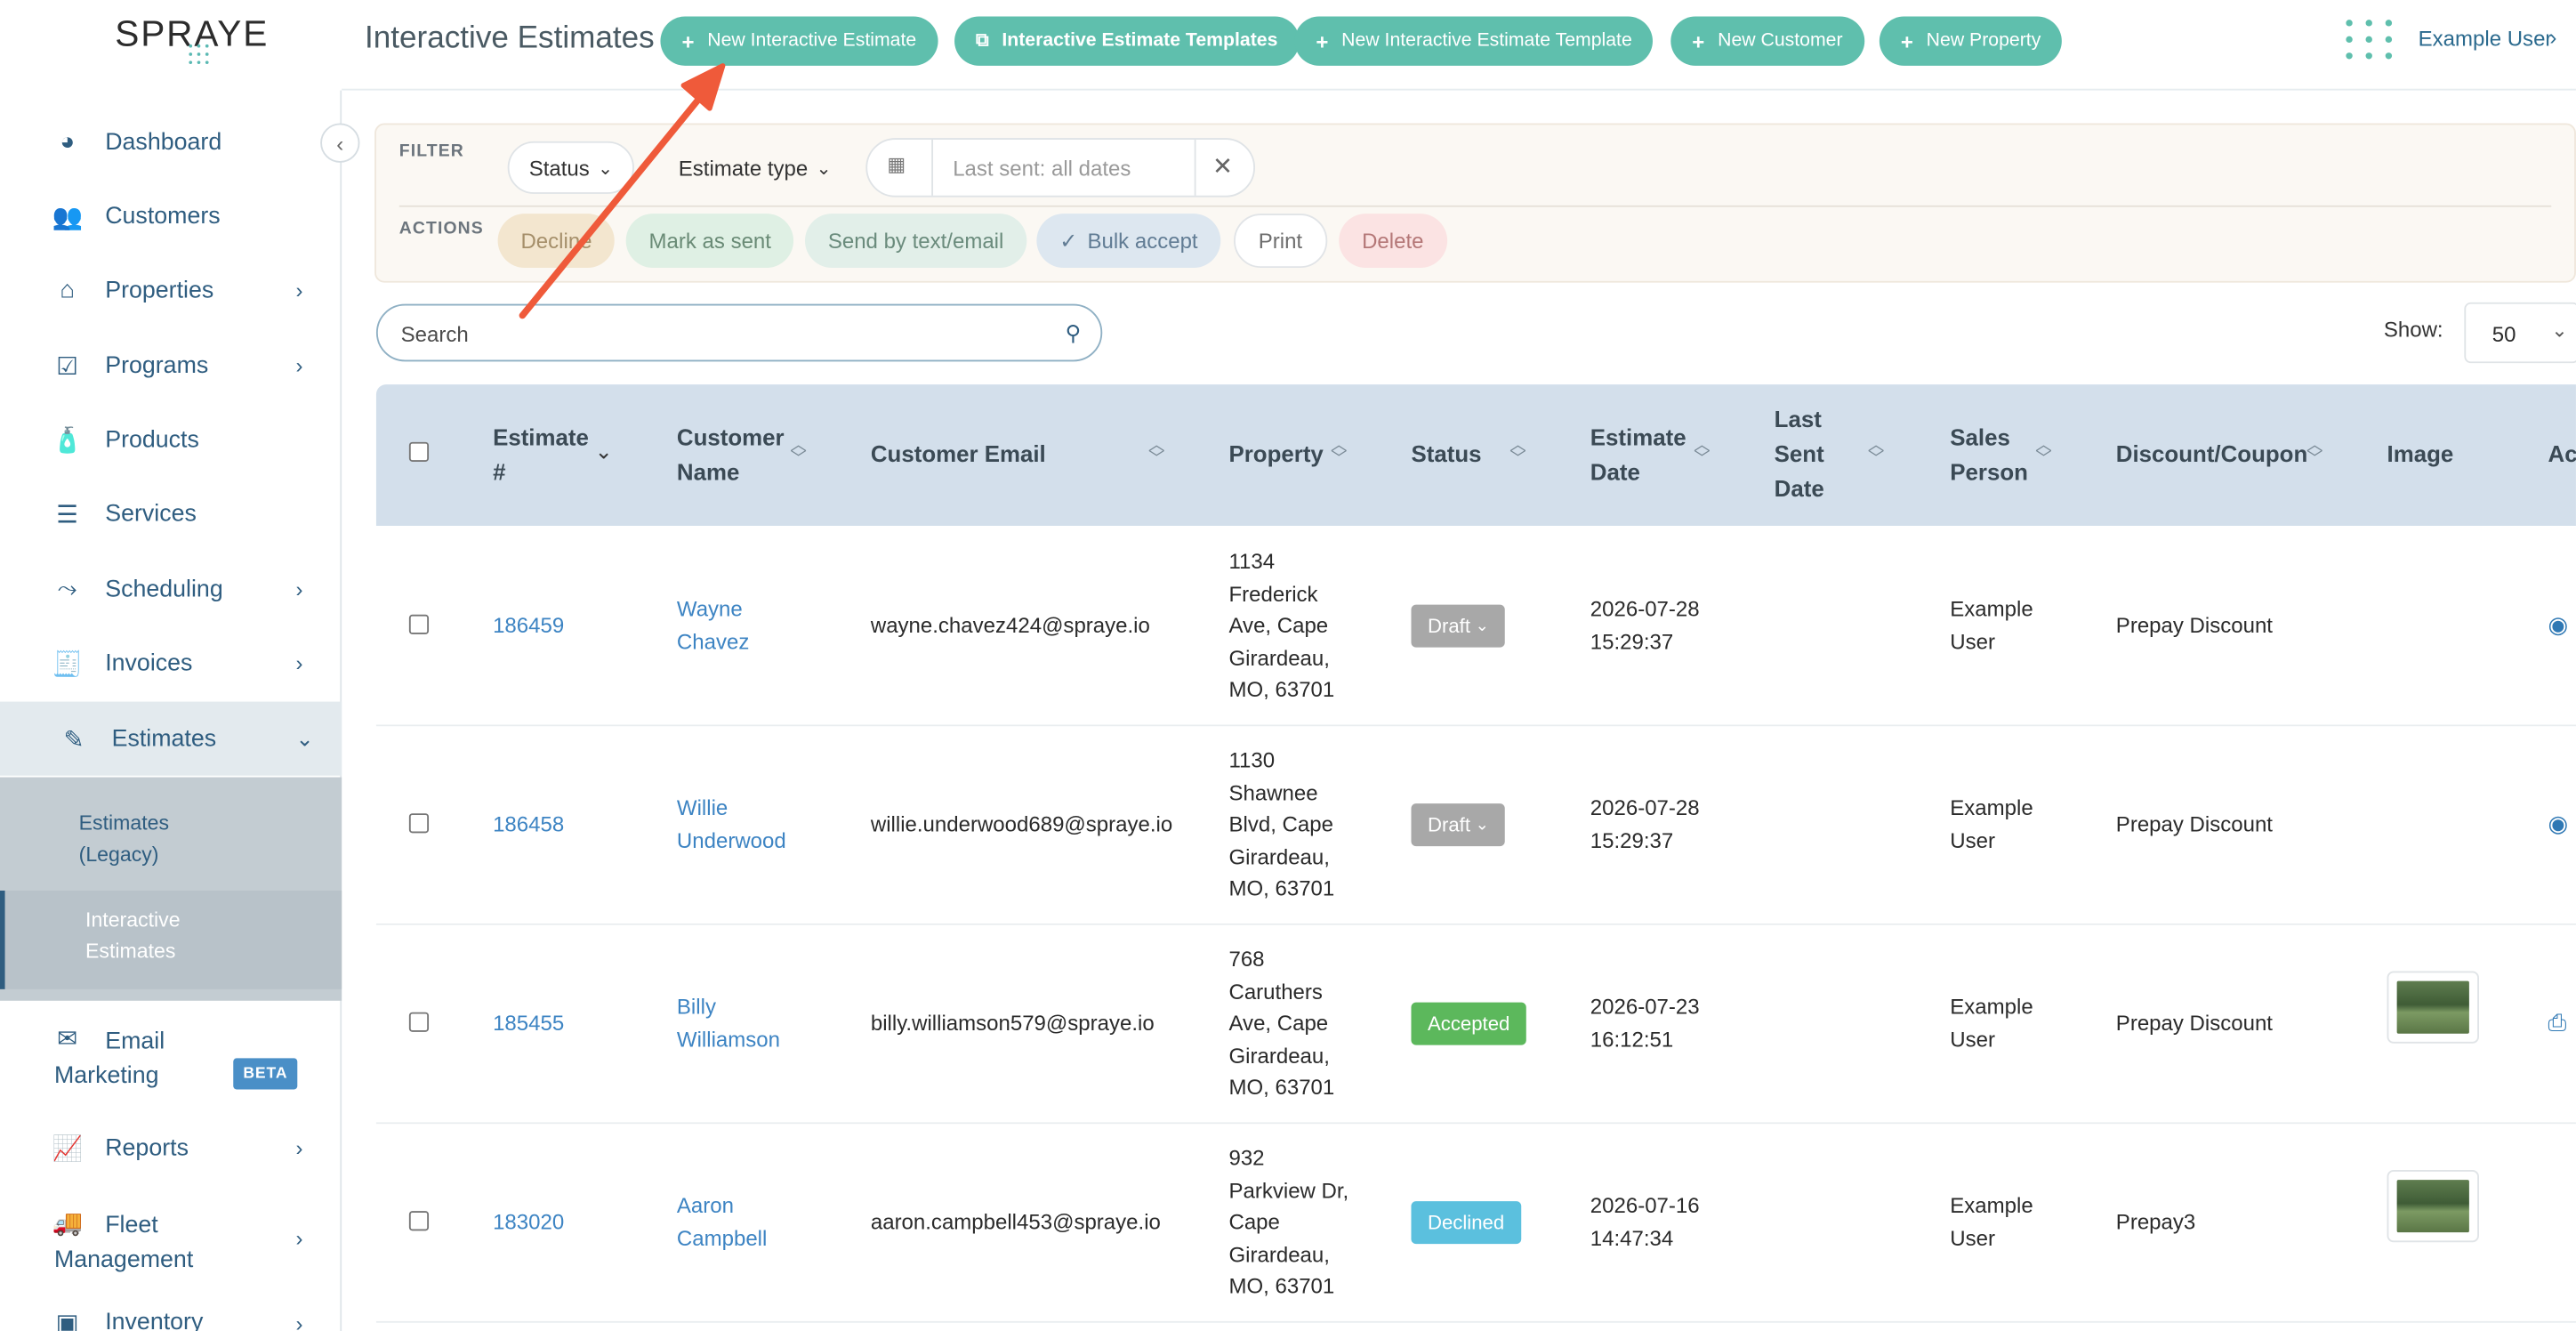 The image size is (2576, 1331). What do you see at coordinates (1128, 241) in the screenshot?
I see `bulk-accept-button: ✓ Bulk accept` at bounding box center [1128, 241].